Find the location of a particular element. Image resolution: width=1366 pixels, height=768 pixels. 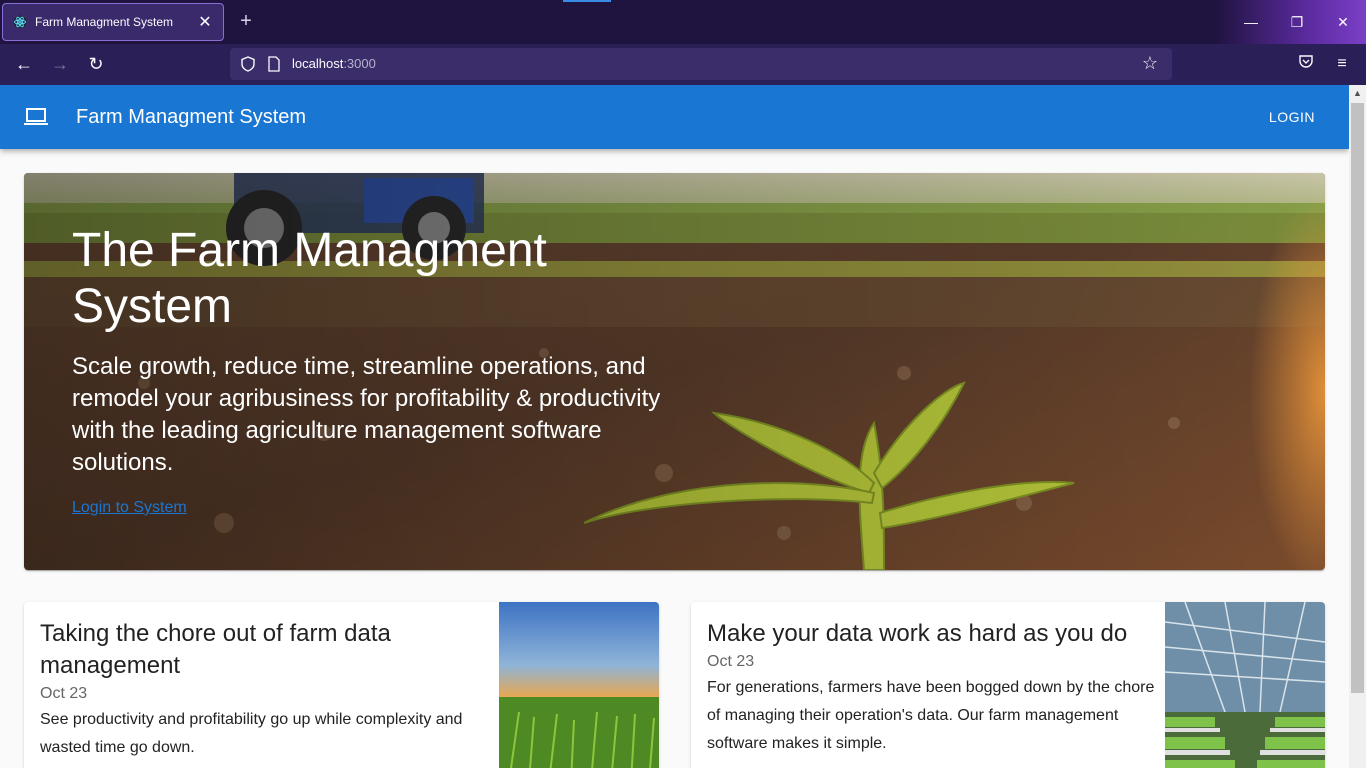

browser-toolbar: ← → ↻ localhost:3000 ☆ ≡ is located at coordinates (683, 64).